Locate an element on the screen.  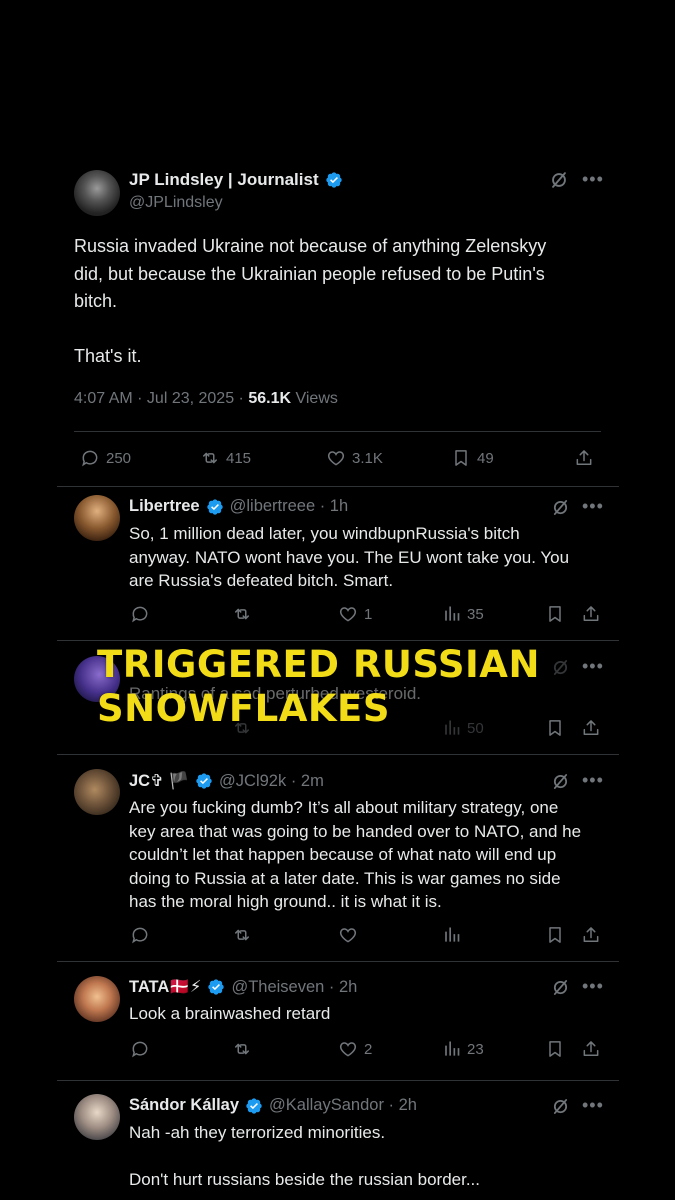
repost-icon is located at coordinates (242, 614).